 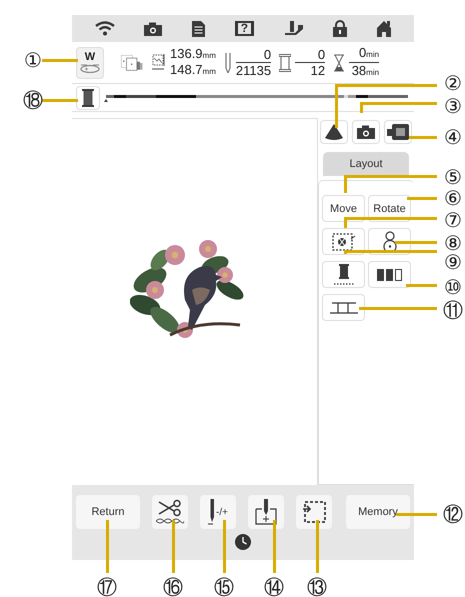 I want to click on size-value: 148.7, so click(x=186, y=69).